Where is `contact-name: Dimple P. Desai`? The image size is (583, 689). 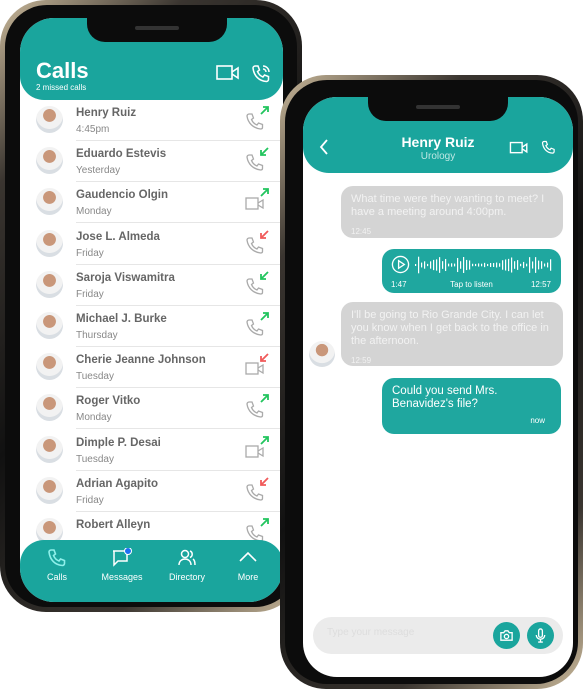
contact-name: Dimple P. Desai is located at coordinates (118, 442).